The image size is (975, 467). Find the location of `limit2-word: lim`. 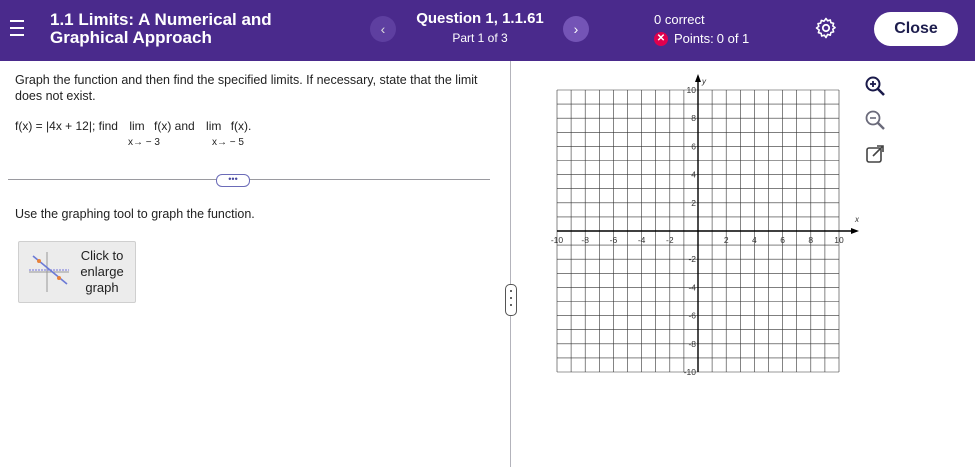

limit2-word: lim is located at coordinates (214, 126).